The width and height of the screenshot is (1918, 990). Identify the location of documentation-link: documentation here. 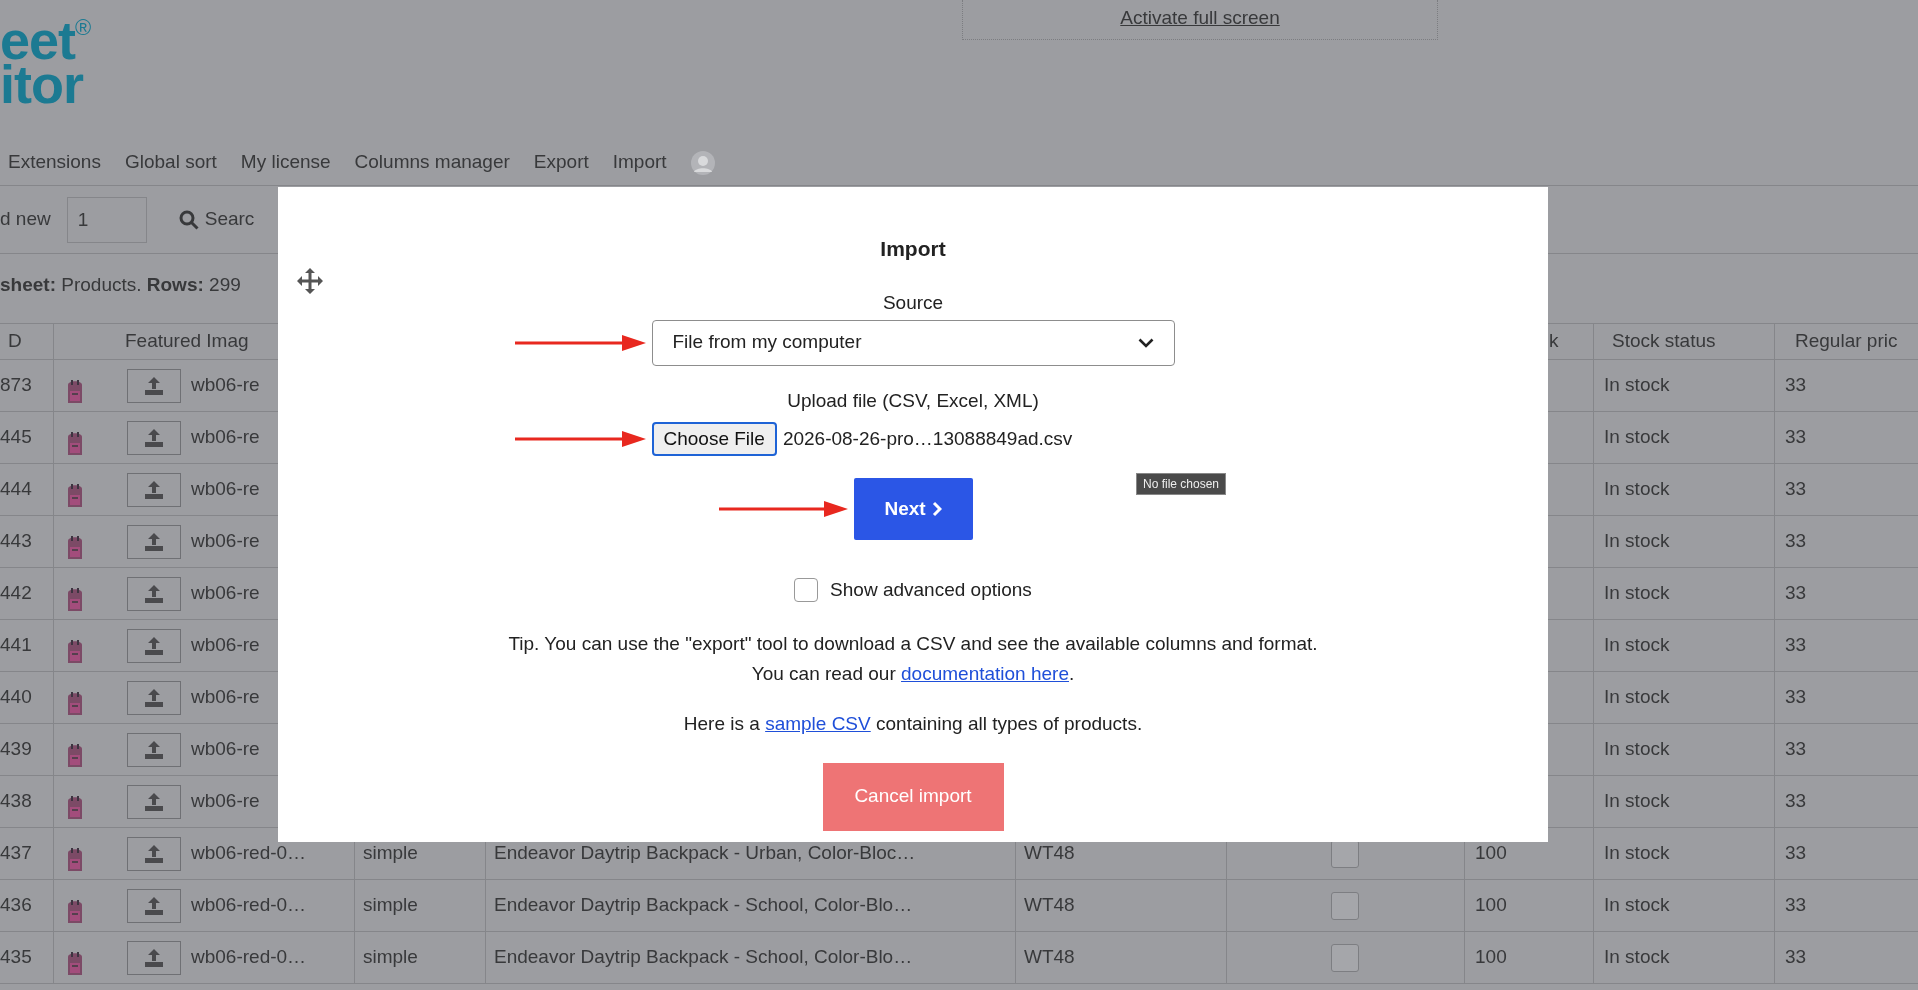
(985, 673).